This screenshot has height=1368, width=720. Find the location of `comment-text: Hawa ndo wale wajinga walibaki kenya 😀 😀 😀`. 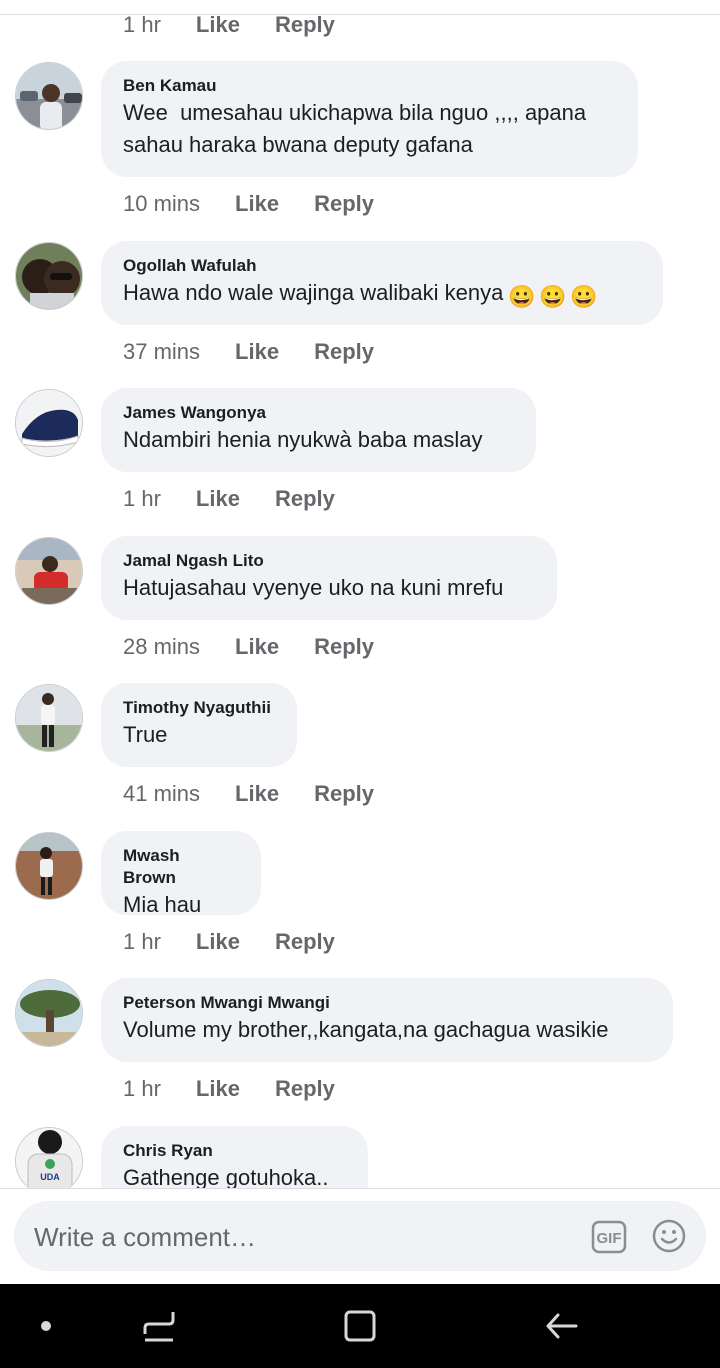

comment-text: Hawa ndo wale wajinga walibaki kenya 😀 😀 😀 is located at coordinates (360, 294).